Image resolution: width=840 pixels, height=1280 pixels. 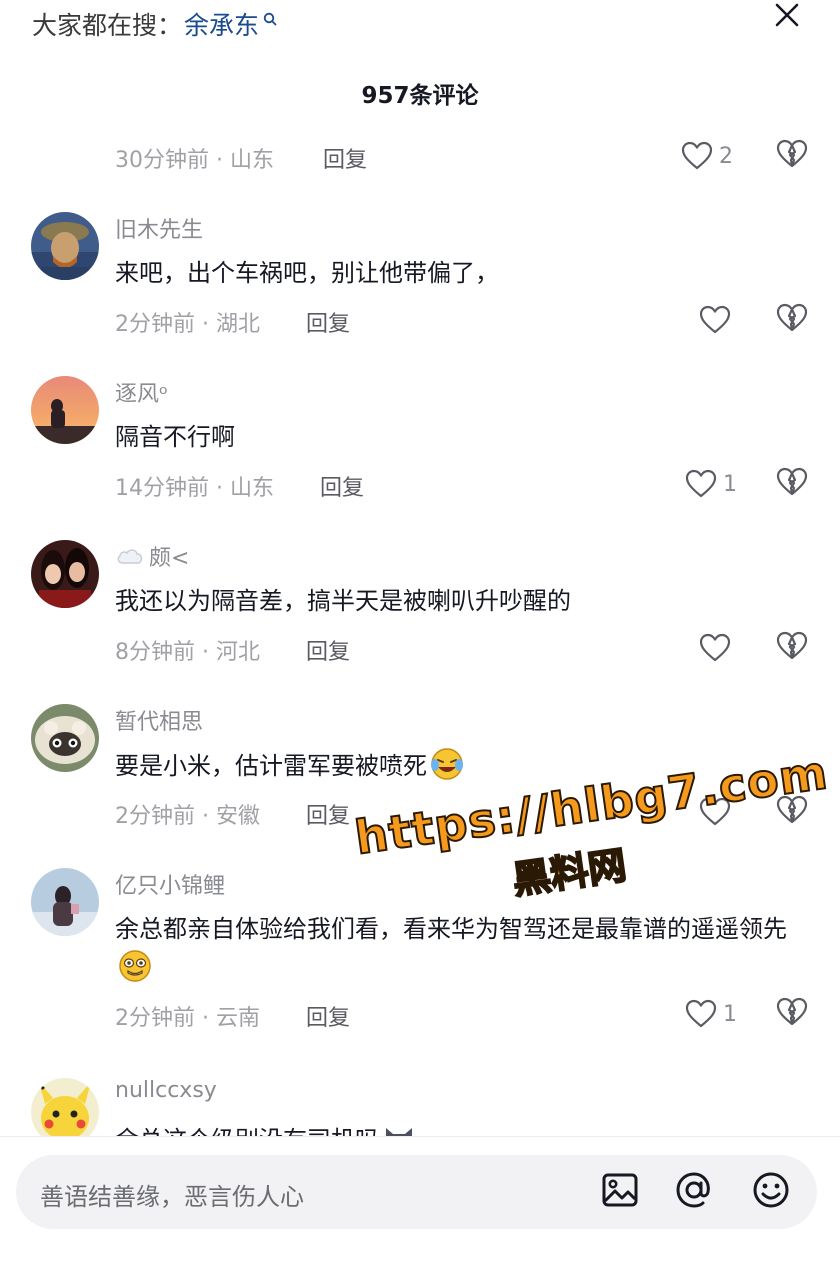 I want to click on cat-emoji-icon, so click(x=399, y=1132).